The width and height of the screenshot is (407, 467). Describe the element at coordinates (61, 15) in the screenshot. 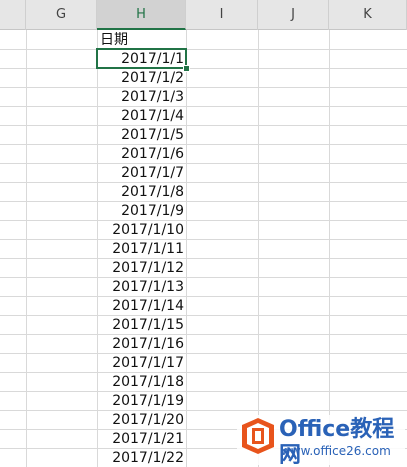

I see `column-header-g: G` at that location.